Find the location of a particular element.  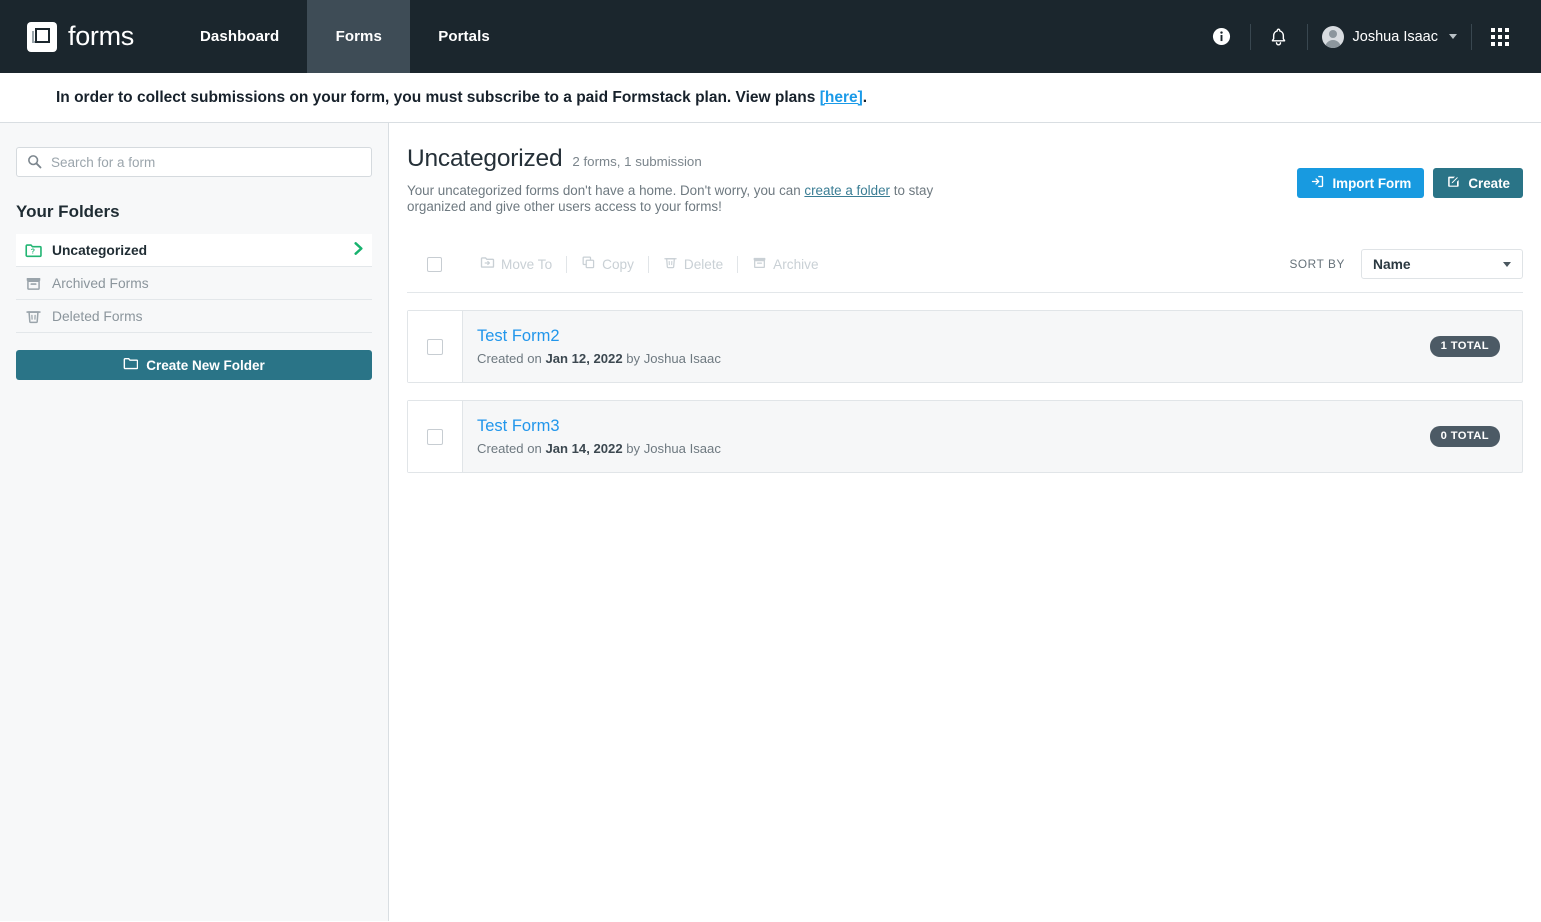

search-form-wrapper is located at coordinates (194, 162).